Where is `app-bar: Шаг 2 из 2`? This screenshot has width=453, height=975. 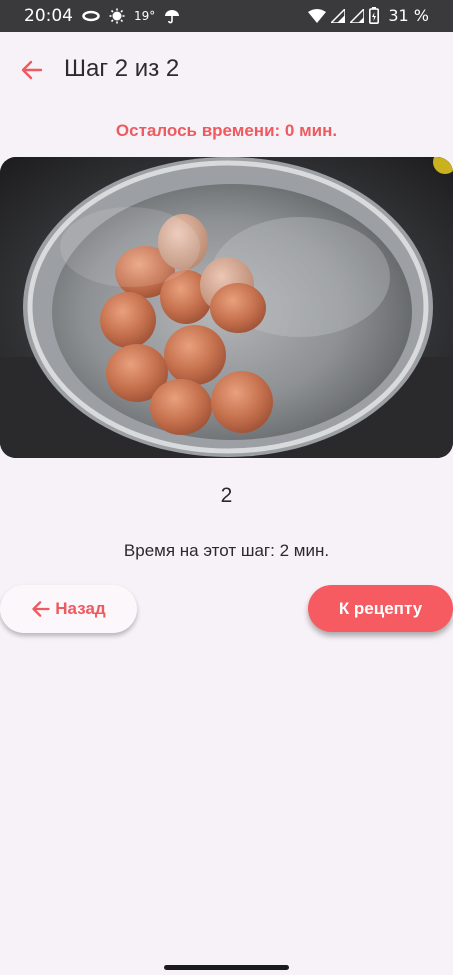 app-bar: Шаг 2 из 2 is located at coordinates (226, 70).